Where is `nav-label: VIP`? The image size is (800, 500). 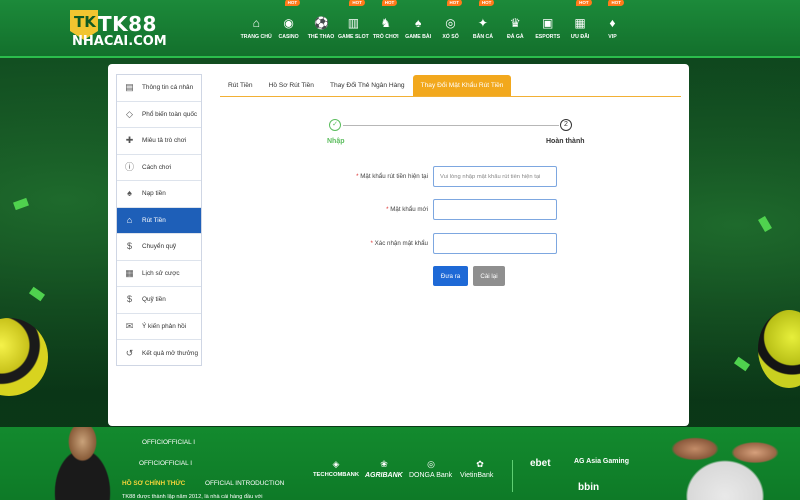 nav-label: VIP is located at coordinates (612, 37).